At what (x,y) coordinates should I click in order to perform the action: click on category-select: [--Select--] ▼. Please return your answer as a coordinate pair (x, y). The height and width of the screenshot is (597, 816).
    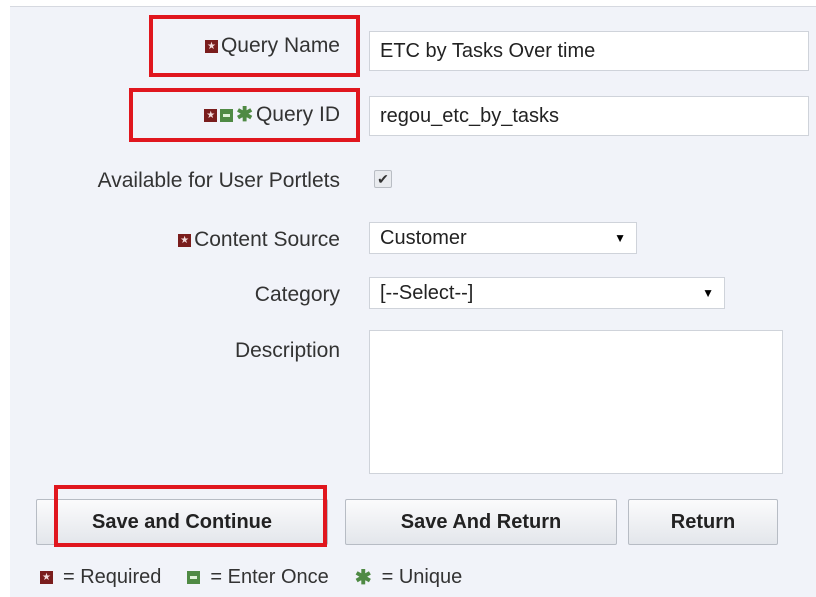
    Looking at the image, I should click on (547, 293).